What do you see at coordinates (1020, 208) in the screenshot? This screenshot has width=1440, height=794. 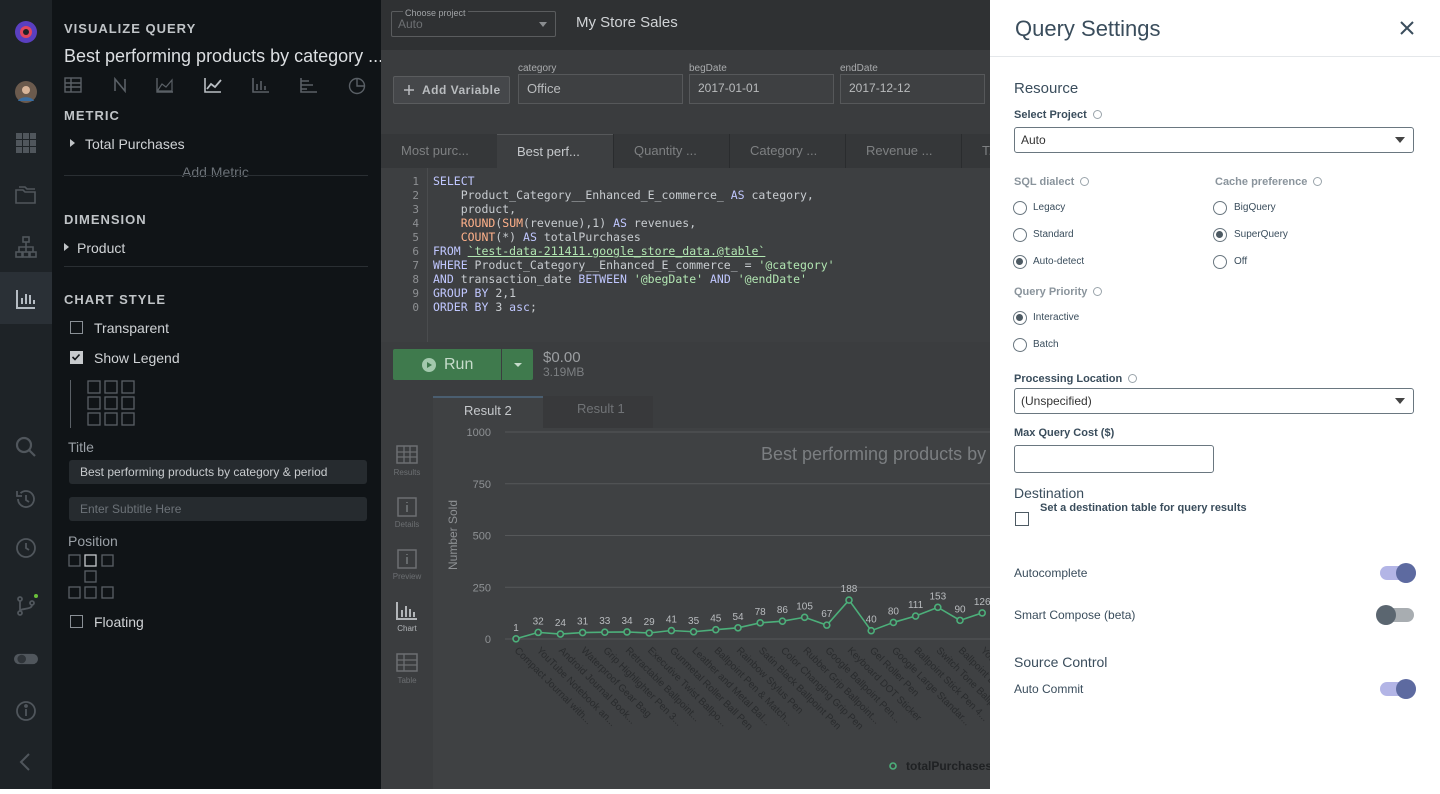 I see `dialect-legacy-radio` at bounding box center [1020, 208].